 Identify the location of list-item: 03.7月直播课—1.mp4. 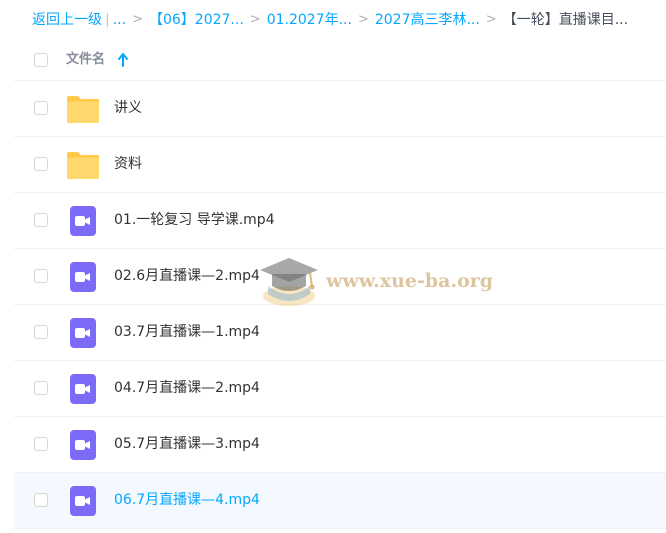
(340, 333).